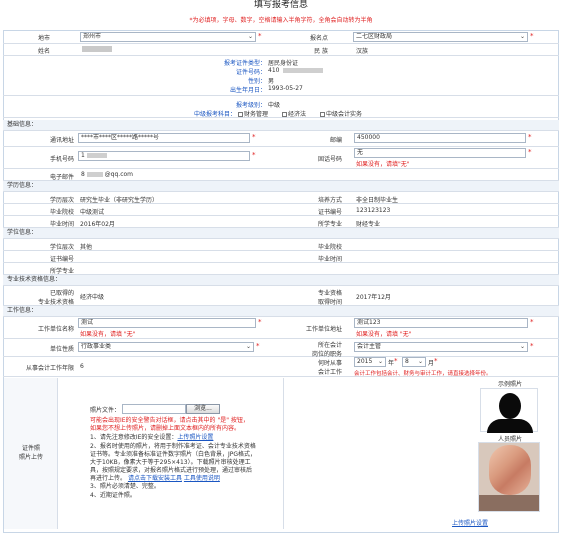 This screenshot has height=533, width=562. Describe the element at coordinates (374, 36) in the screenshot. I see `site-value: 二七区财政局` at that location.